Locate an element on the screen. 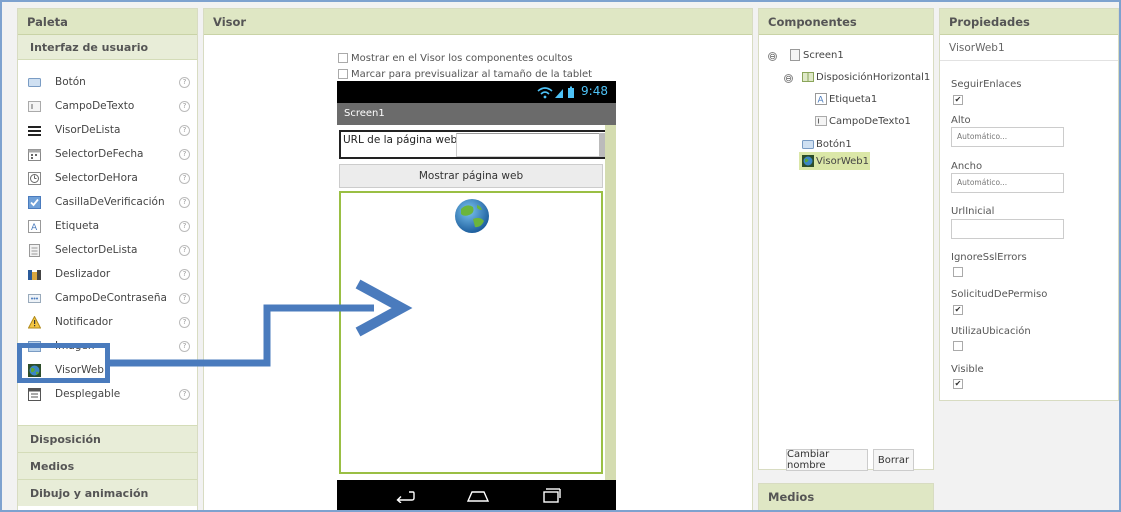 This screenshot has height=512, width=1121. clock-time: 9:48 is located at coordinates (594, 91).